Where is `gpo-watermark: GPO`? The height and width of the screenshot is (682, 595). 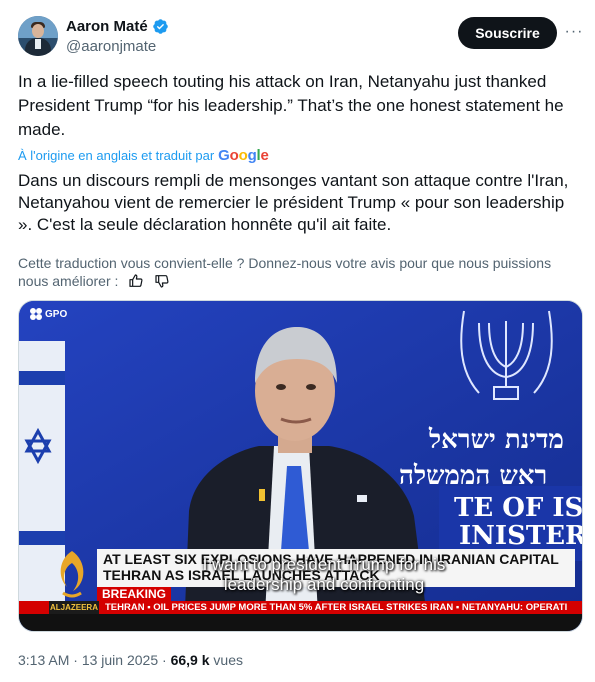 gpo-watermark: GPO is located at coordinates (48, 314).